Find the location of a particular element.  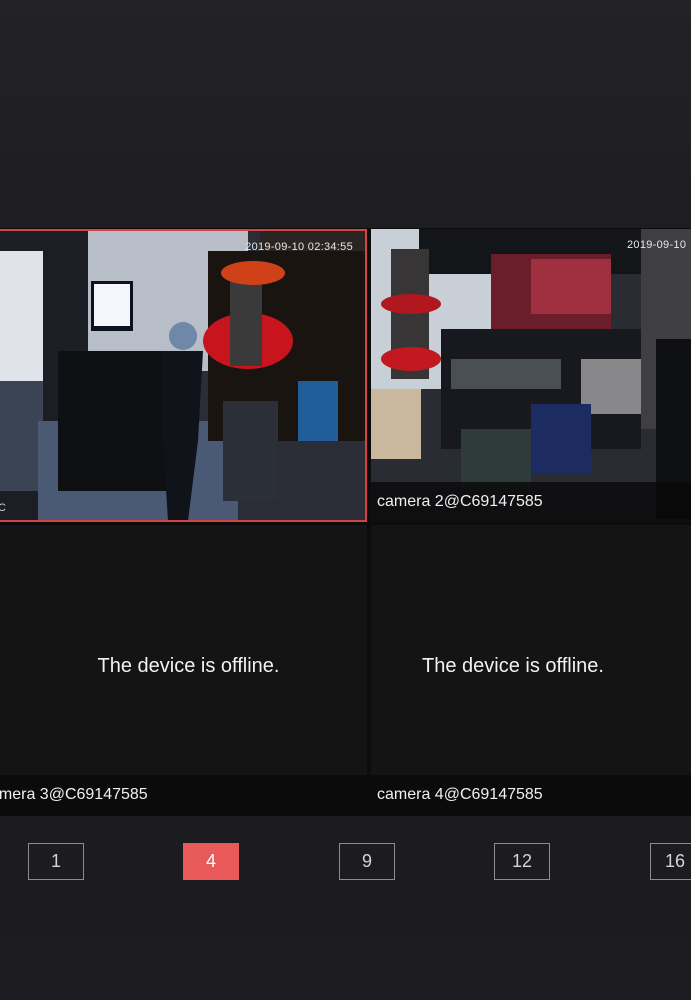

camera-2-feed is located at coordinates (531, 375).